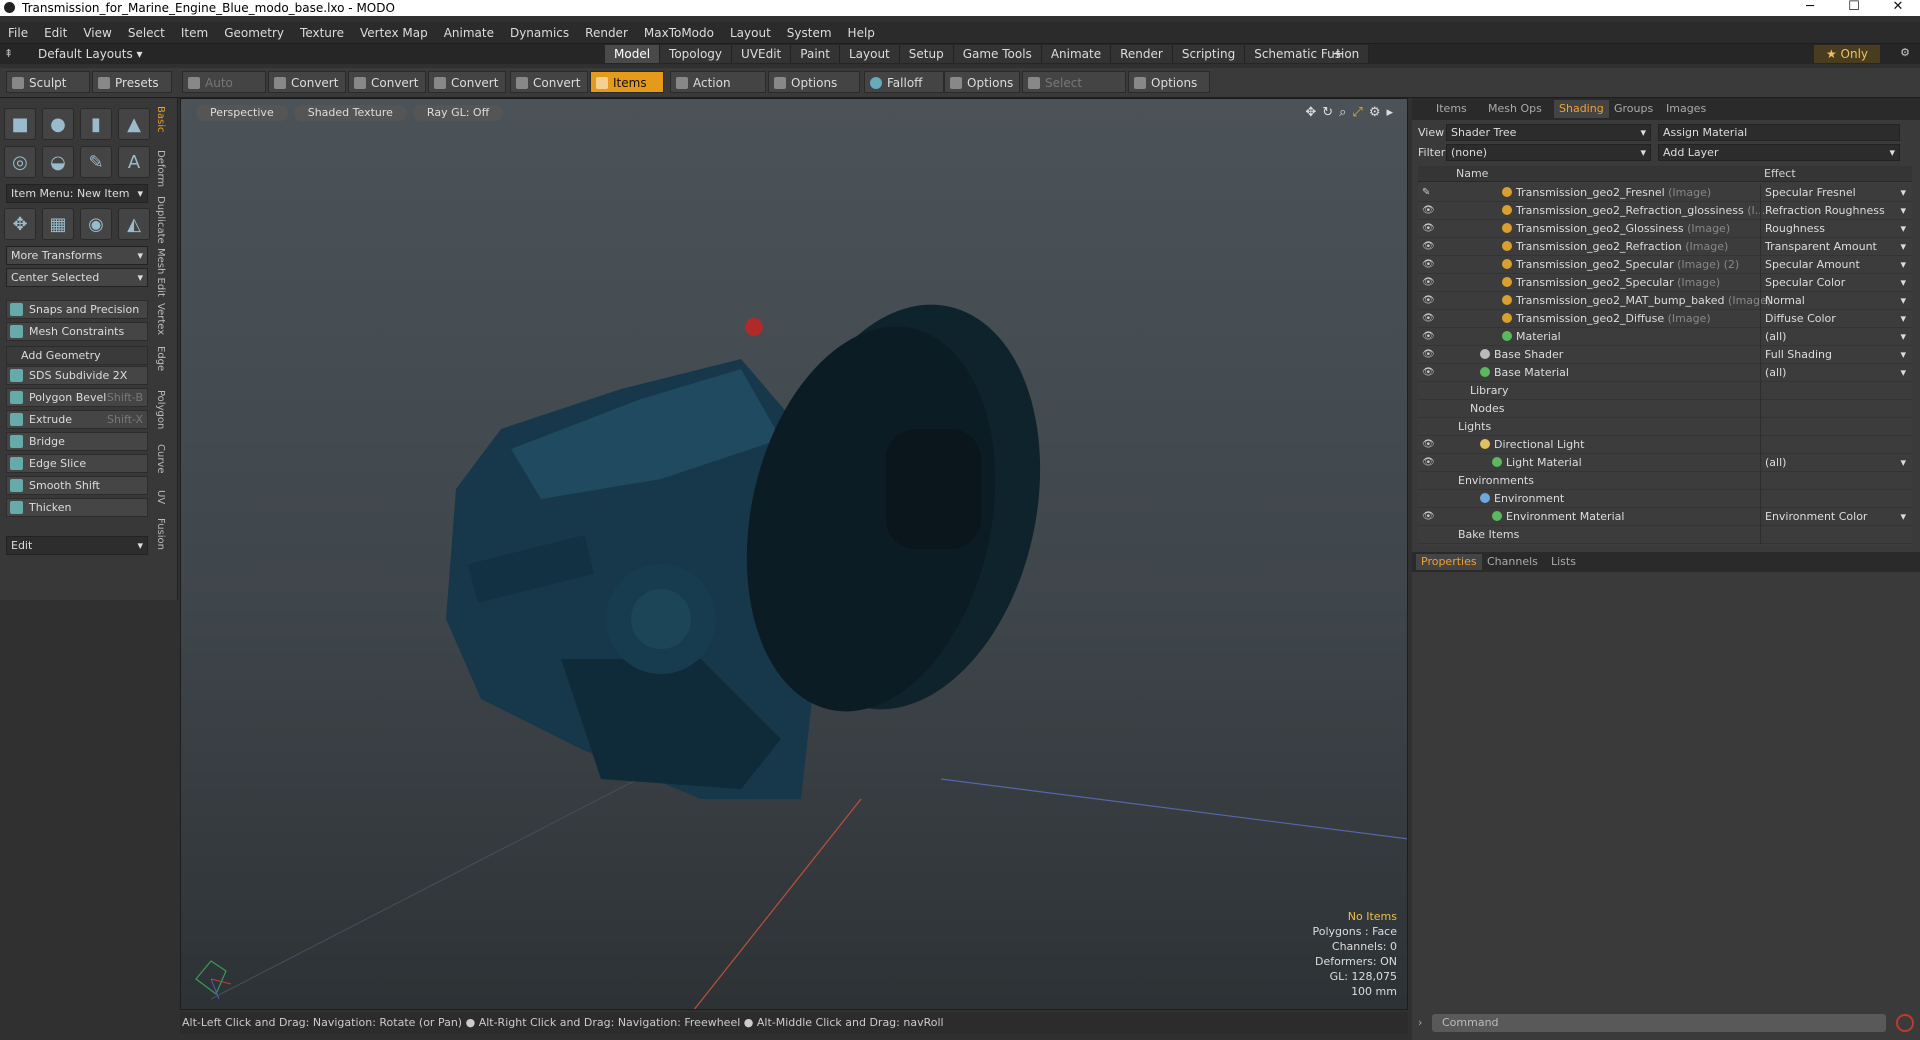 Image resolution: width=1920 pixels, height=1040 pixels. What do you see at coordinates (77, 545) in the screenshot?
I see `edit-dropdown: Edit` at bounding box center [77, 545].